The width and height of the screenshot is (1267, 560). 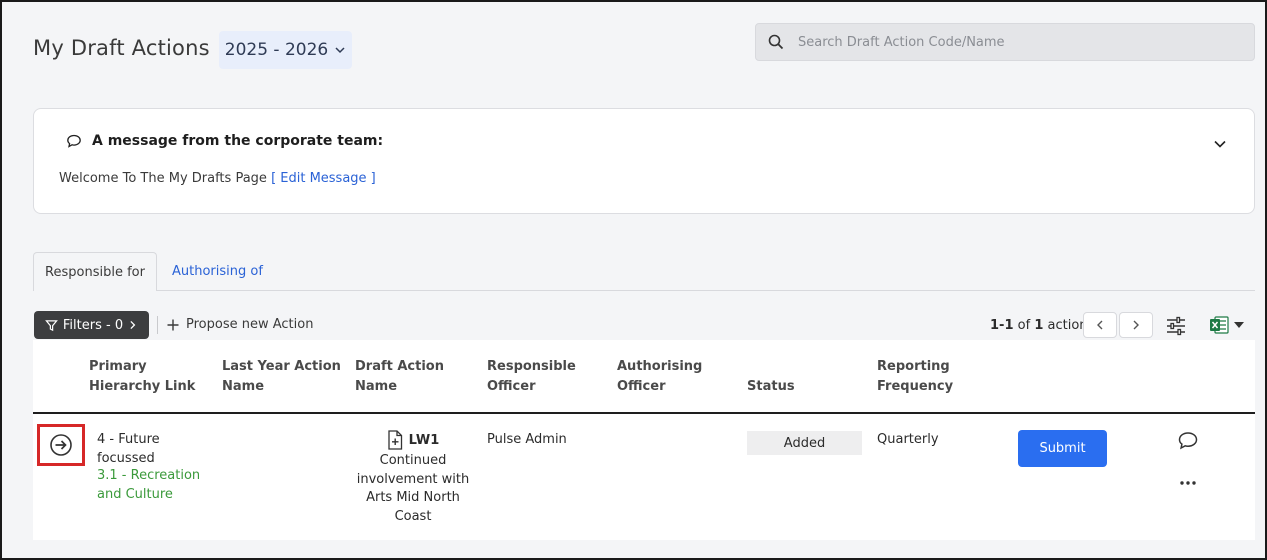 I want to click on column-header-authorising-officer: Authorising Officer, so click(x=667, y=377).